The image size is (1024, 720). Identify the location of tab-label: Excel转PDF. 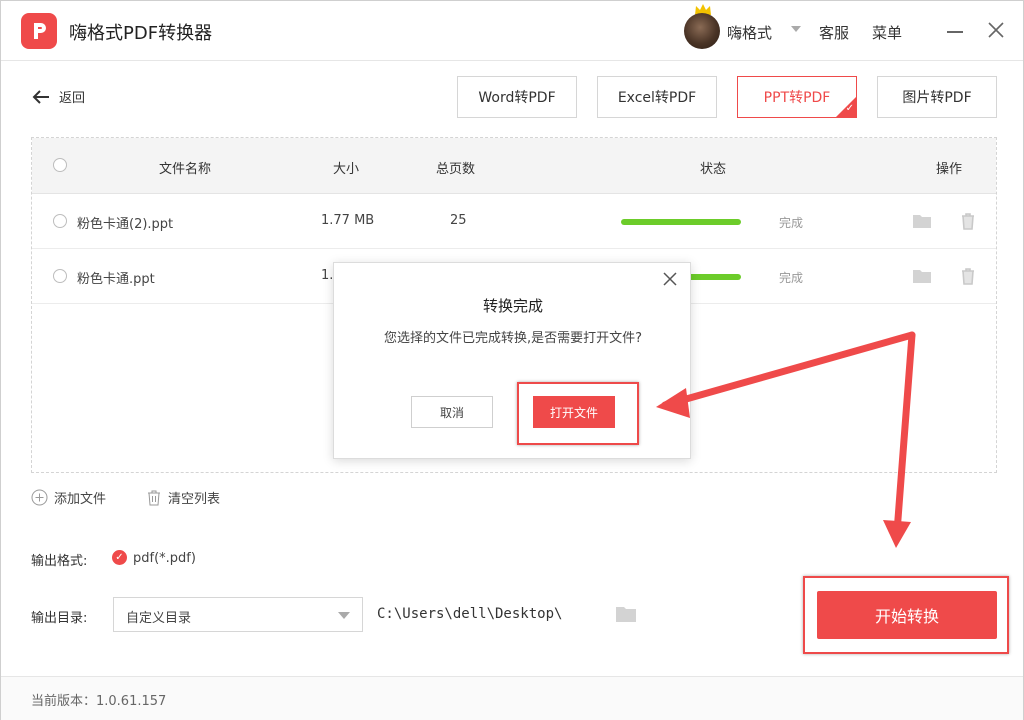
(657, 98).